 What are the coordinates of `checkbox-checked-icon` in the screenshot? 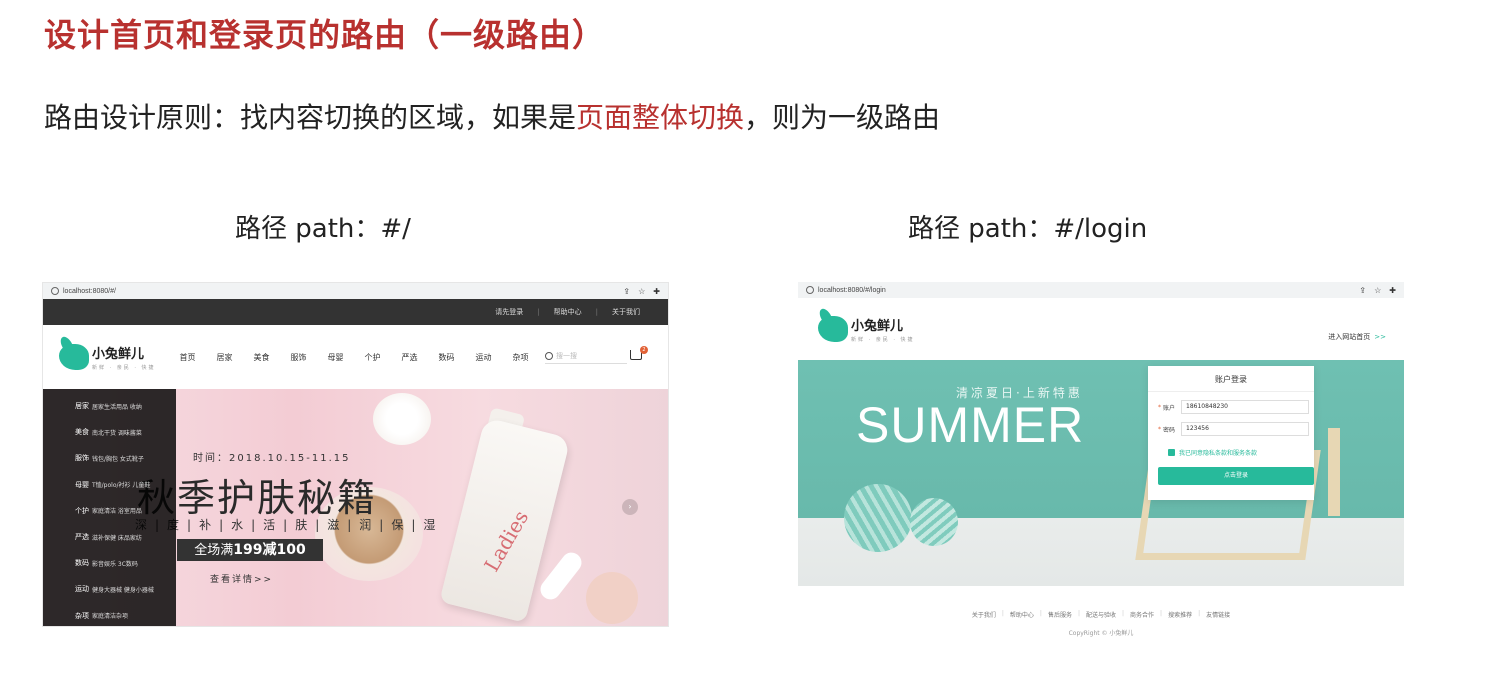 It's located at (1171, 452).